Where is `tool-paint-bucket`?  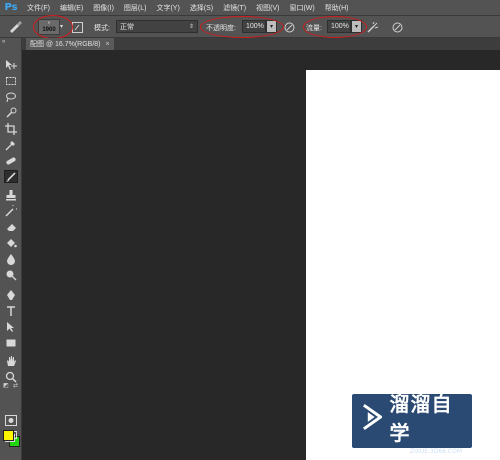 tool-paint-bucket is located at coordinates (11, 242).